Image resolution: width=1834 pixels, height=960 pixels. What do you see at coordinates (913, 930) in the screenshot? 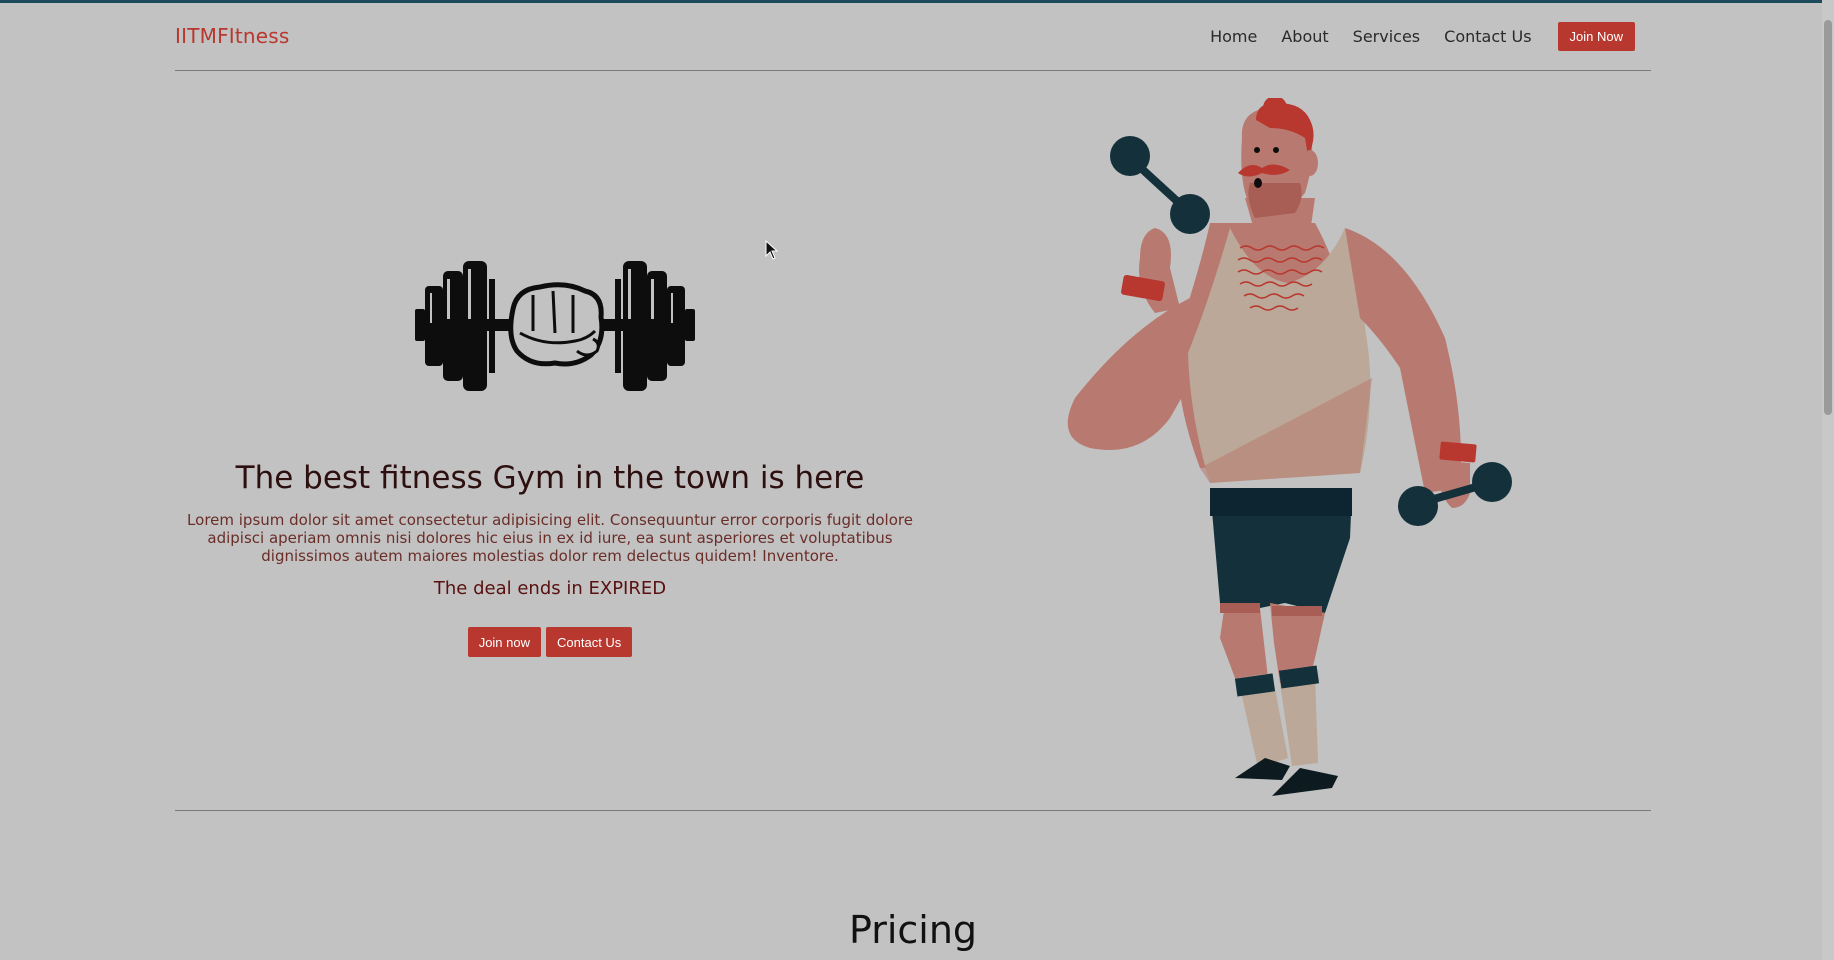
I see `pricing-title: Pricing` at bounding box center [913, 930].